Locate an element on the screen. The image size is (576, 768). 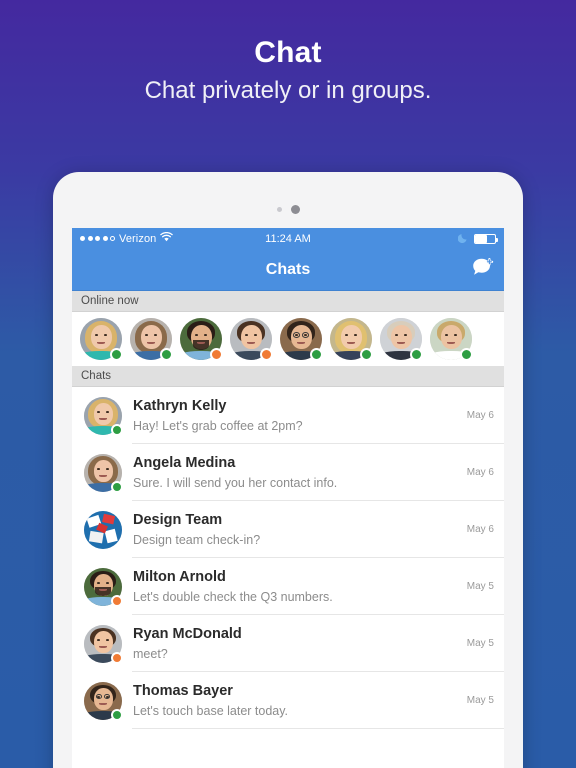
chat-preview: Design team check-in? is located at coordinates (197, 539).